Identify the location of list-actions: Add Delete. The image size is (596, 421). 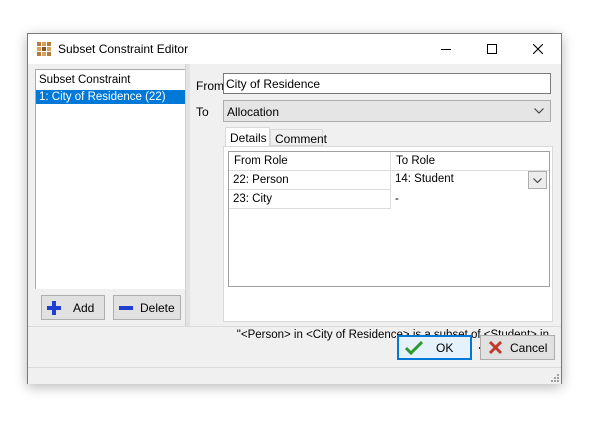
(111, 307).